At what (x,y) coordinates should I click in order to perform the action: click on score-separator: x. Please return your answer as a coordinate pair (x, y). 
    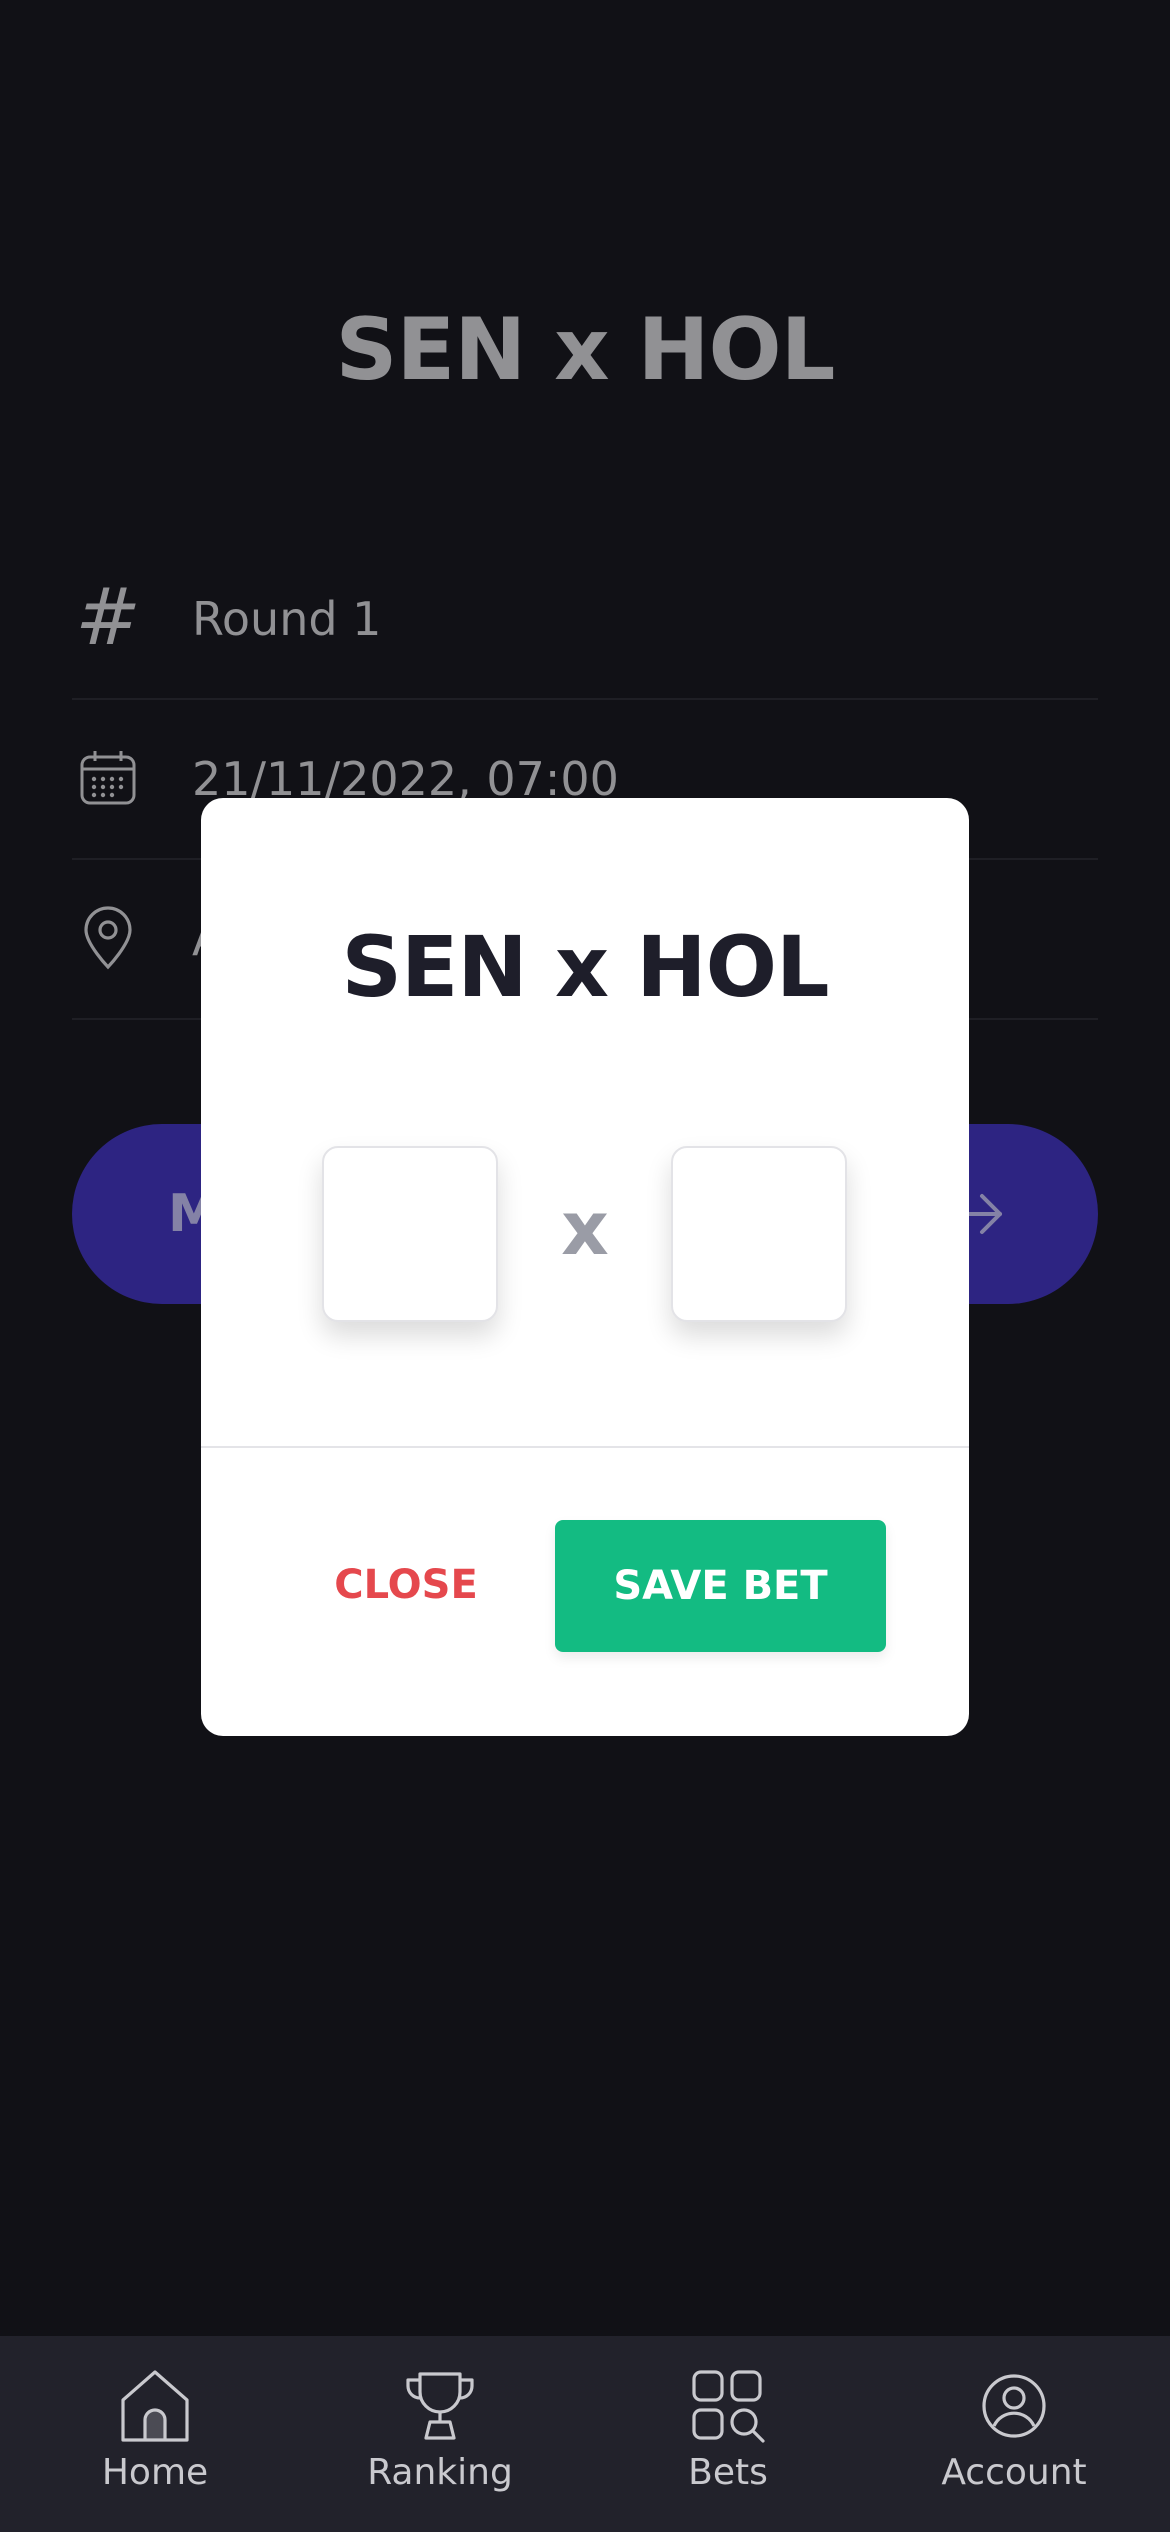
    Looking at the image, I should click on (585, 1229).